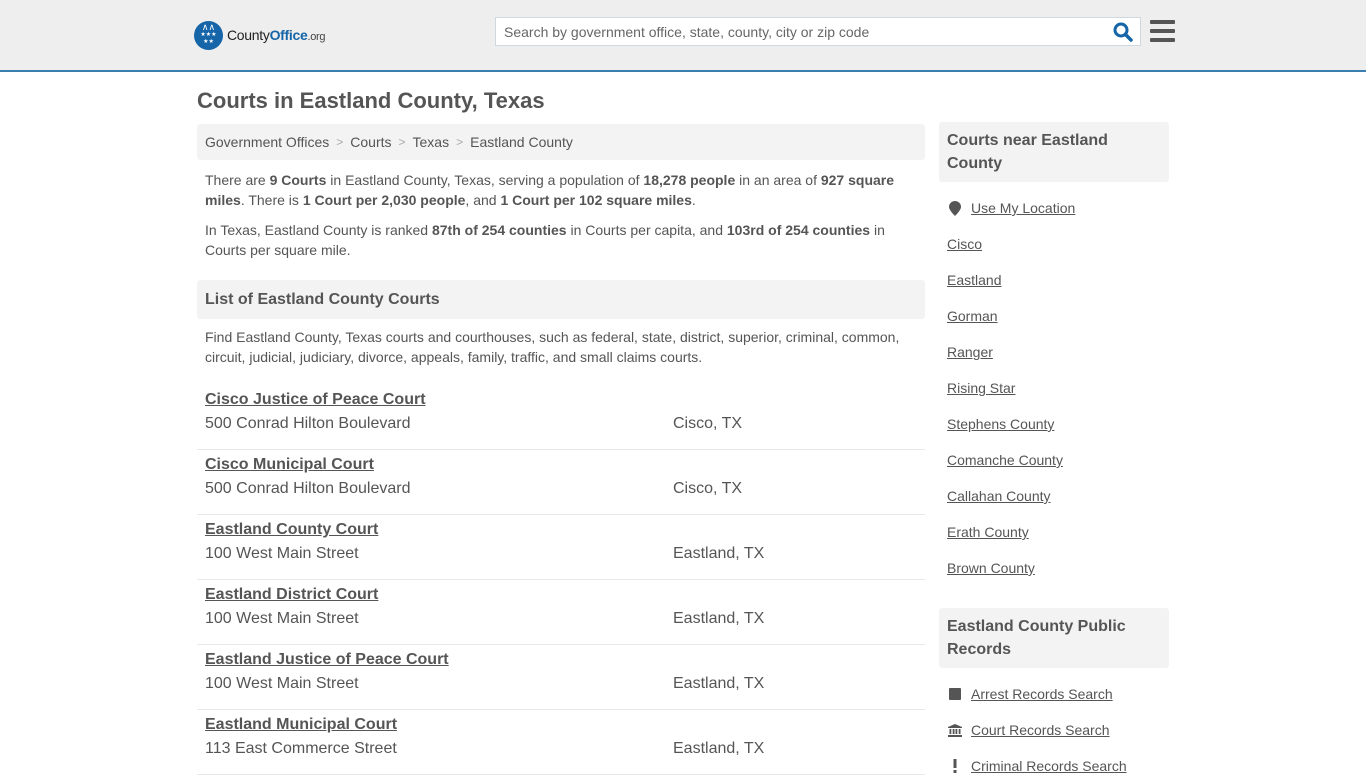 This screenshot has width=1366, height=784. I want to click on breadcrumb-courts: Courts, so click(370, 142).